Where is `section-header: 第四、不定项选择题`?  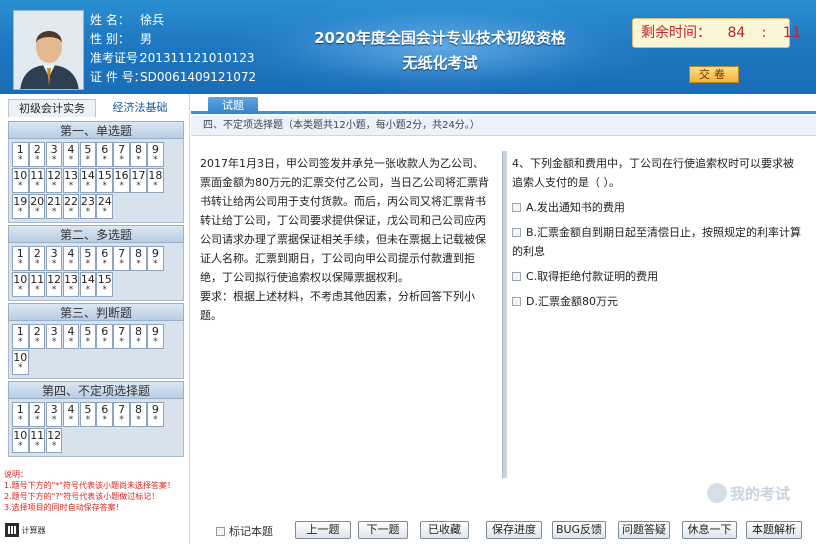 section-header: 第四、不定项选择题 is located at coordinates (96, 390).